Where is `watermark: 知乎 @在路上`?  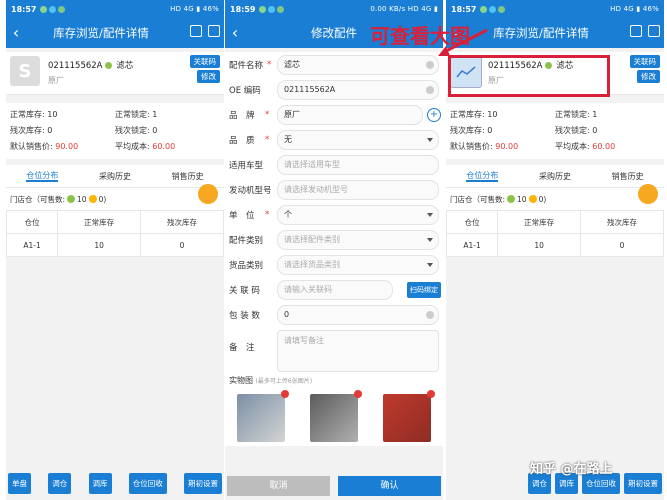
watermark: 知乎 @在路上 is located at coordinates (571, 469).